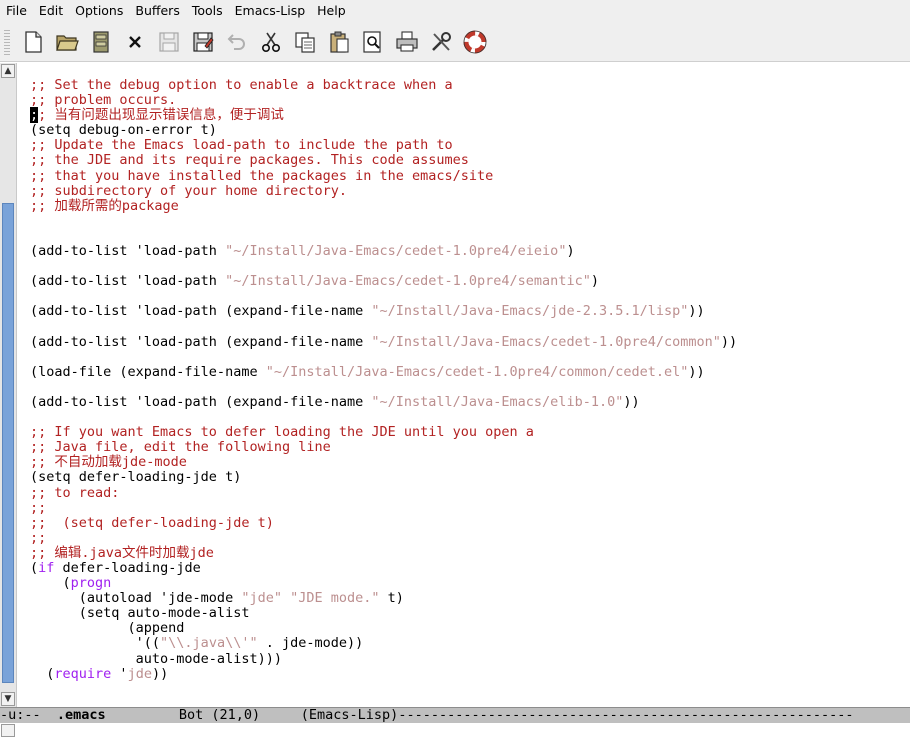 This screenshot has width=910, height=738. I want to click on code-comment: ;; 编辑.java文件时加载jde, so click(122, 552).